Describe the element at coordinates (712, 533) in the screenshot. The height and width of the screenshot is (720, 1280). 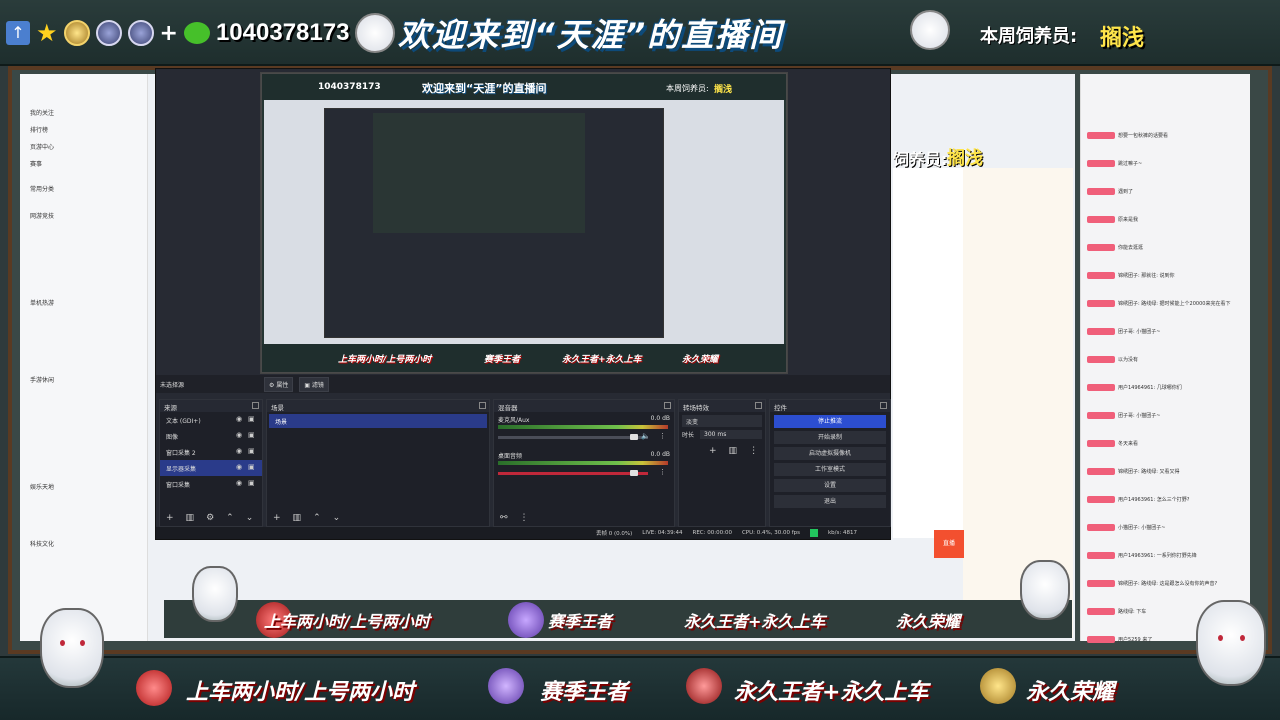
I see `rec-timer: REC: 00:00:00` at that location.